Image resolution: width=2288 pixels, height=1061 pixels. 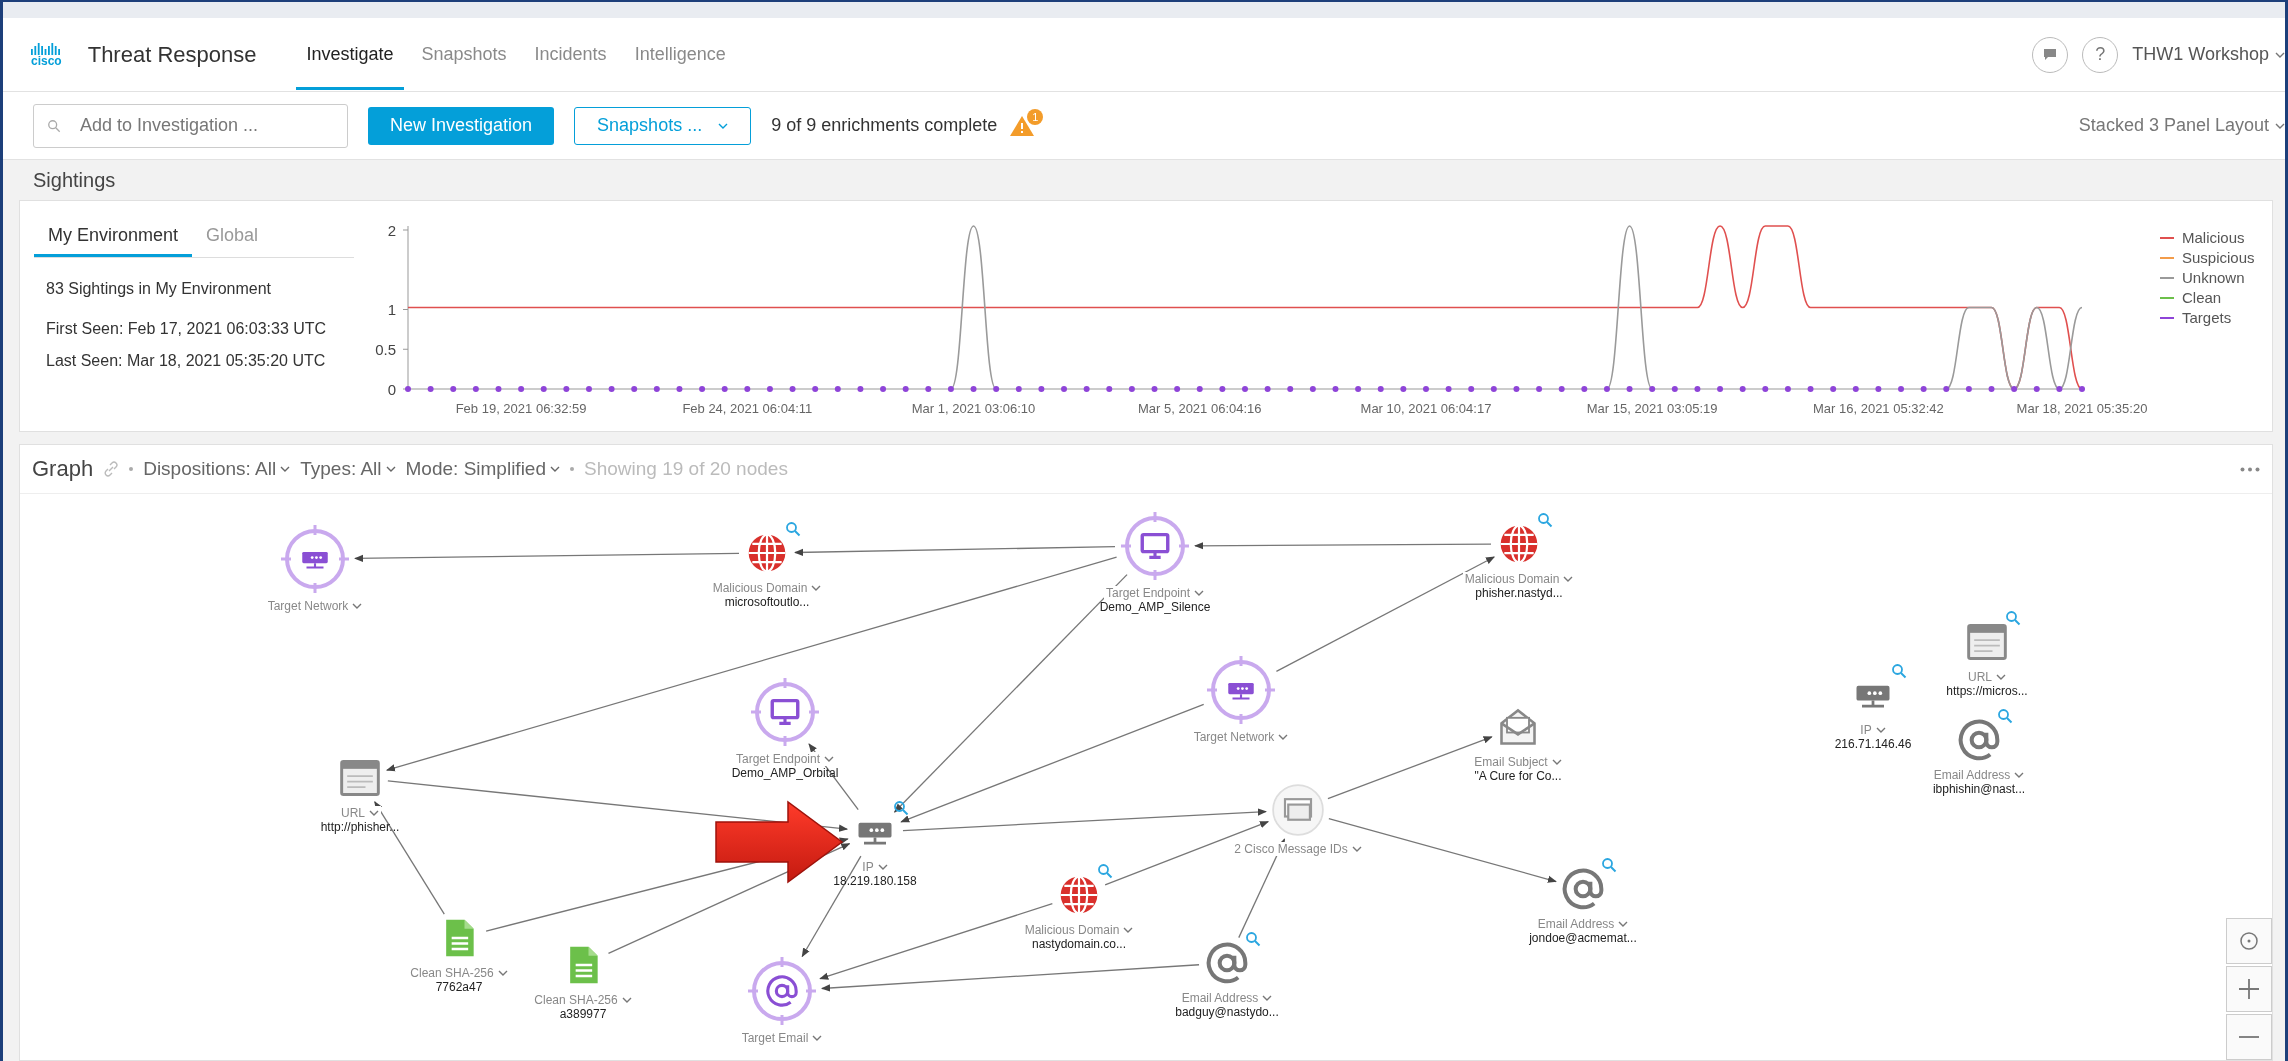 I want to click on zoom-in-button, so click(x=2249, y=989).